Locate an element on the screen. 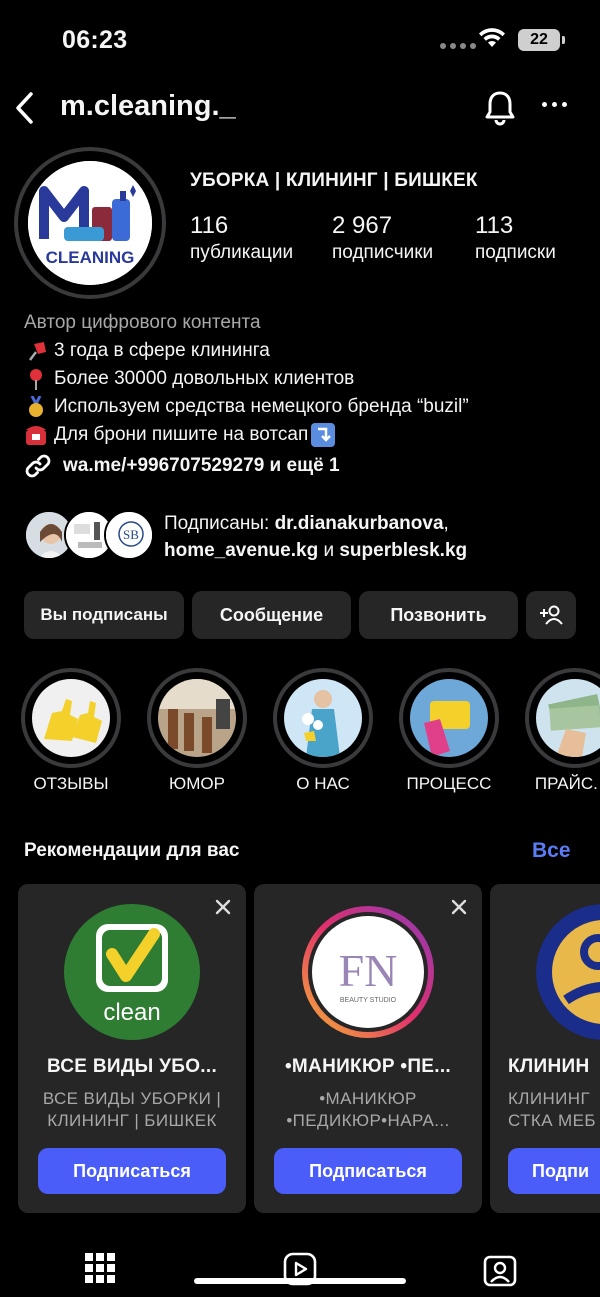 The image size is (600, 1297). follower-avatar: SB is located at coordinates (129, 535).